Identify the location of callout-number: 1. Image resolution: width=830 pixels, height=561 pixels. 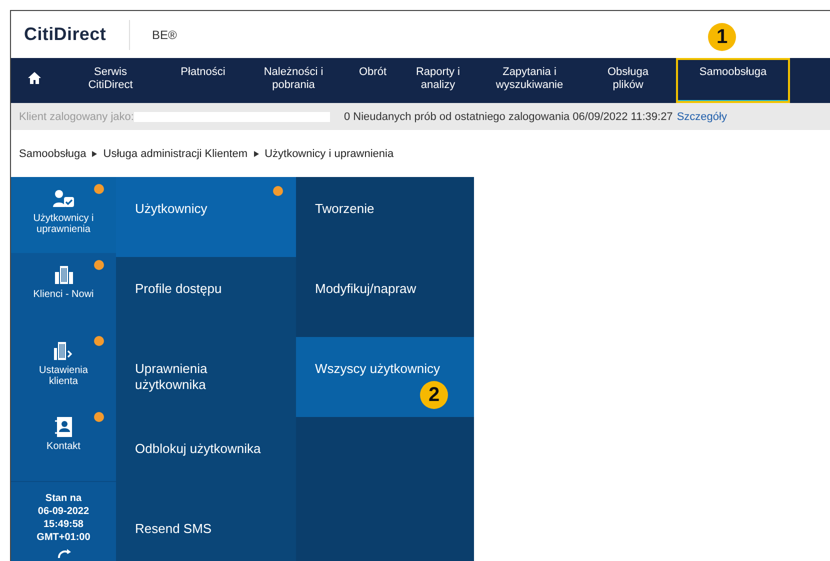
(722, 37).